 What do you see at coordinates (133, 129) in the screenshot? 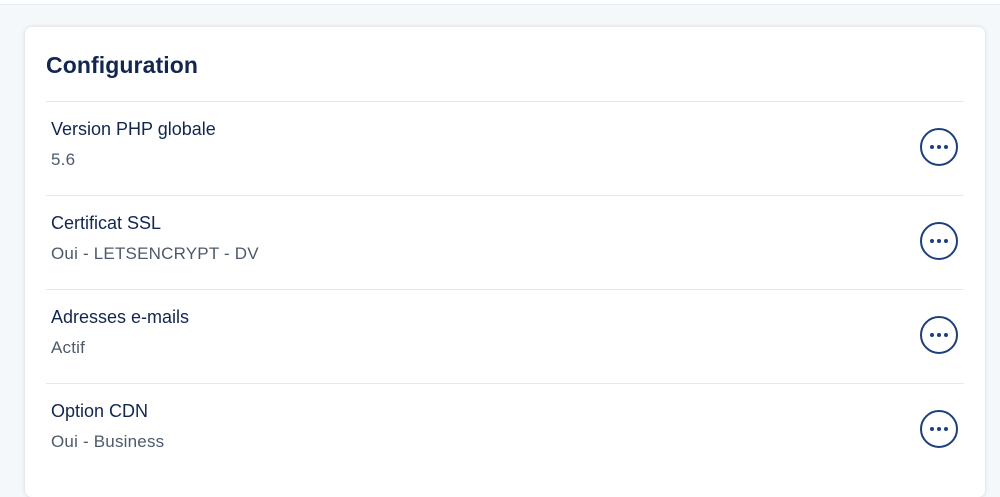
I see `tile-label: Version PHP globale` at bounding box center [133, 129].